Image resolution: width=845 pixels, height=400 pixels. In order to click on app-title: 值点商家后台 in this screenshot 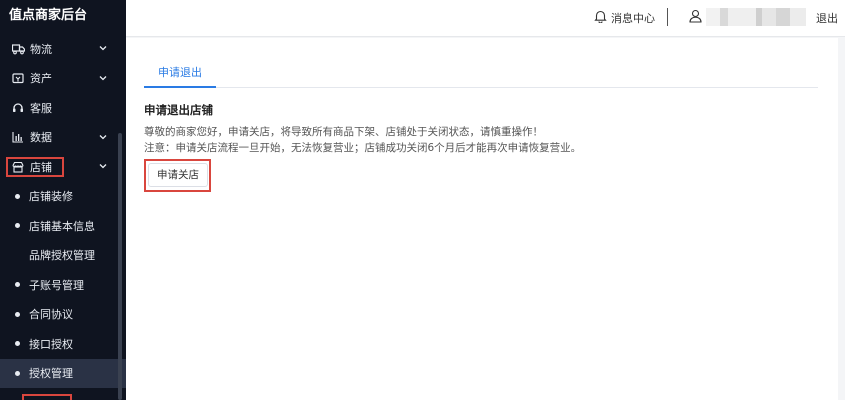, I will do `click(48, 15)`.